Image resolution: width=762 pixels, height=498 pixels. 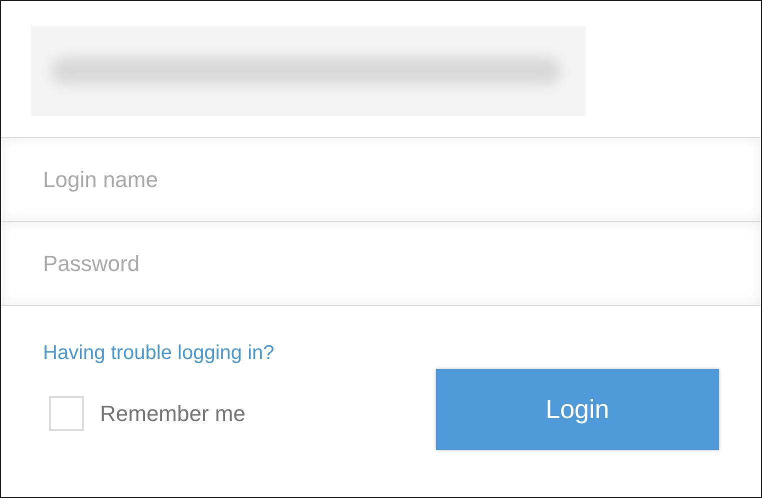 What do you see at coordinates (239, 353) in the screenshot?
I see `help-link: Having trouble logging in?` at bounding box center [239, 353].